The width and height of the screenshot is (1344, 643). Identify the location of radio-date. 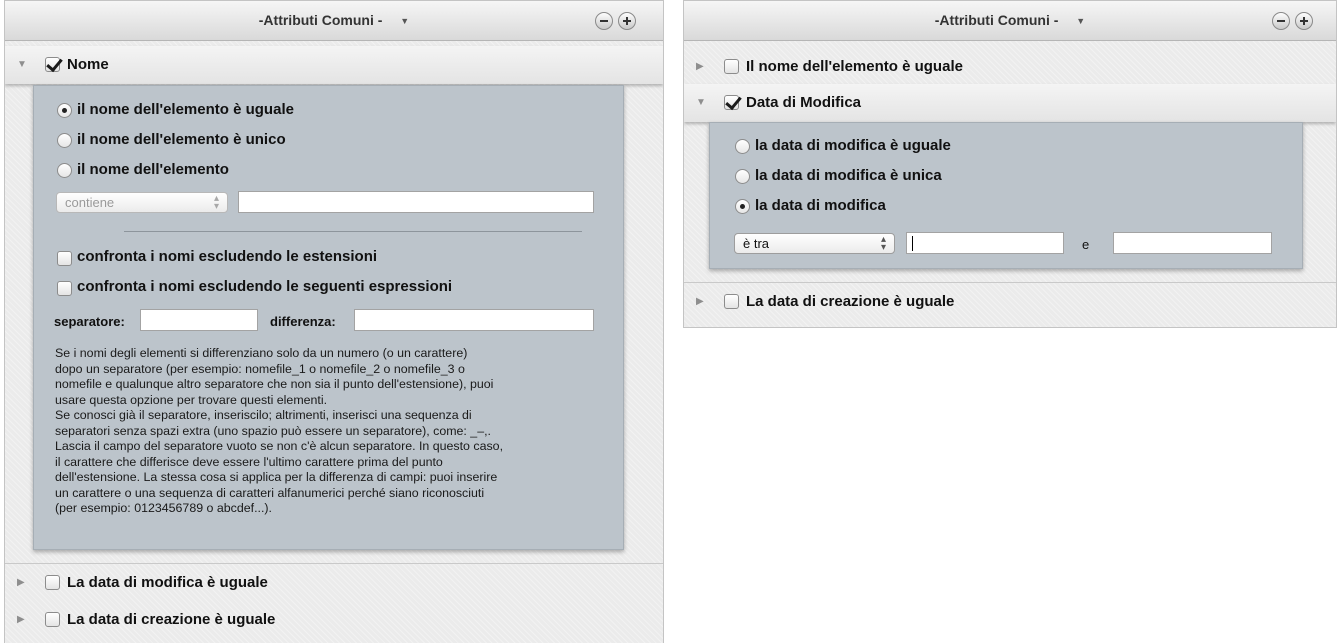
(742, 206).